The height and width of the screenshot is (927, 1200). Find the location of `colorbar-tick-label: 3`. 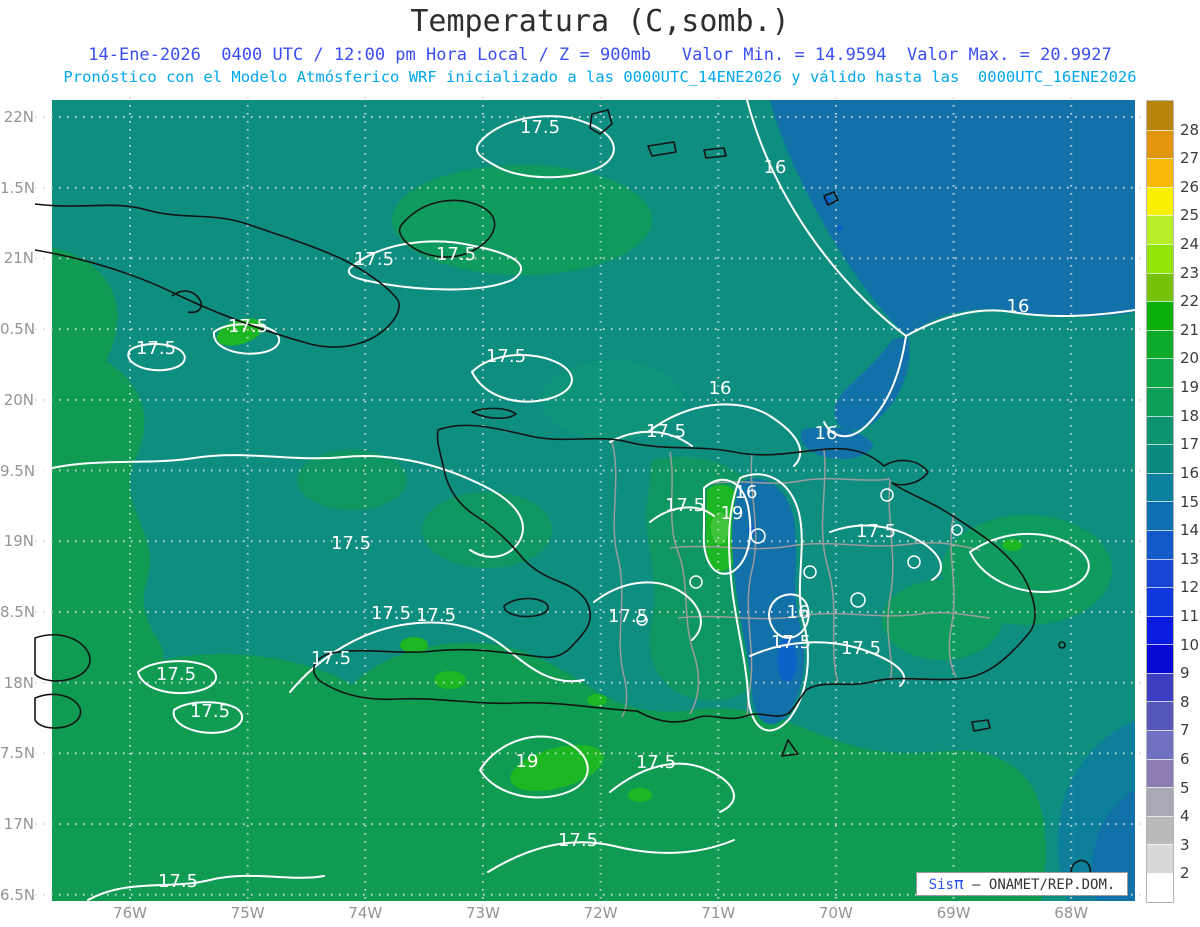

colorbar-tick-label: 3 is located at coordinates (1185, 844).